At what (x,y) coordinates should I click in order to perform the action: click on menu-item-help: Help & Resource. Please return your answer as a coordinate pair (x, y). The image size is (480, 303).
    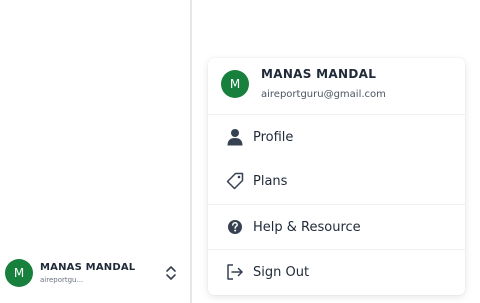
    Looking at the image, I should click on (336, 227).